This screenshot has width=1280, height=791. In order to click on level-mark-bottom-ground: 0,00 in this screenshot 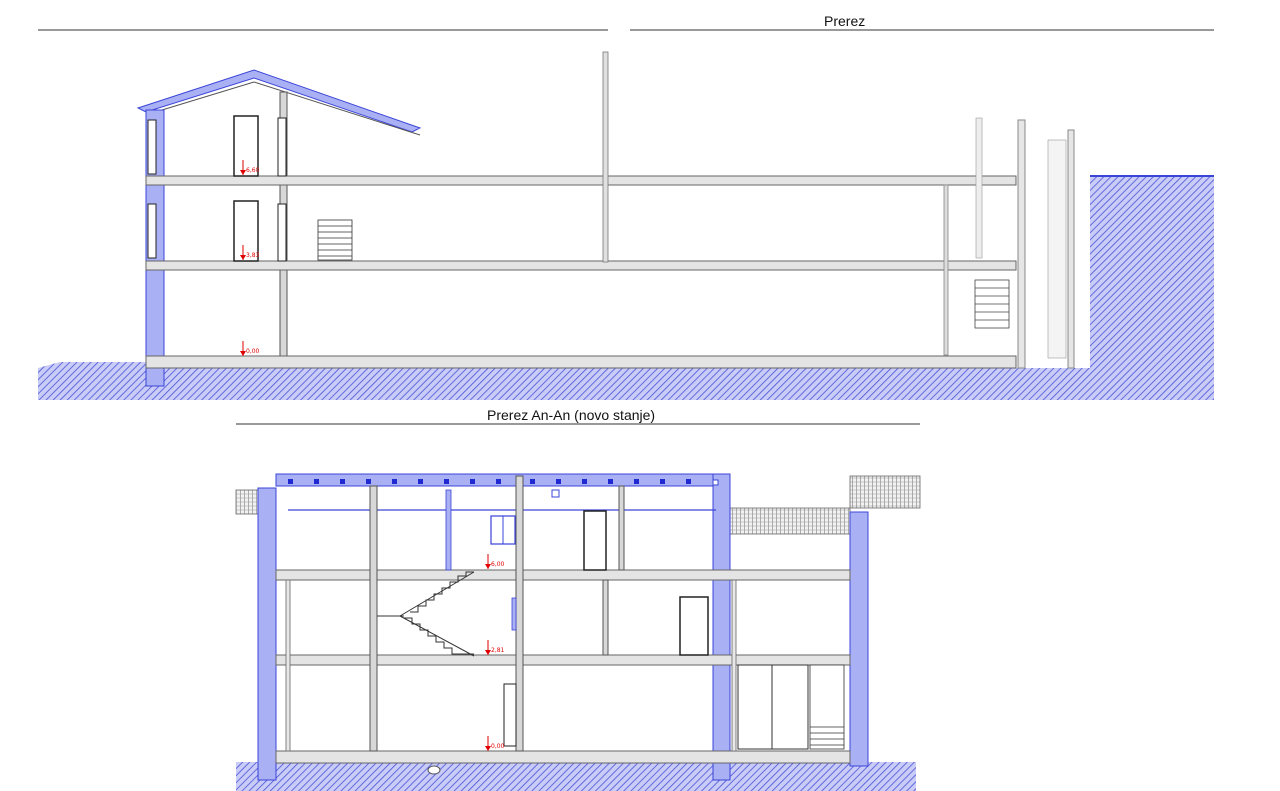, I will do `click(495, 743)`.